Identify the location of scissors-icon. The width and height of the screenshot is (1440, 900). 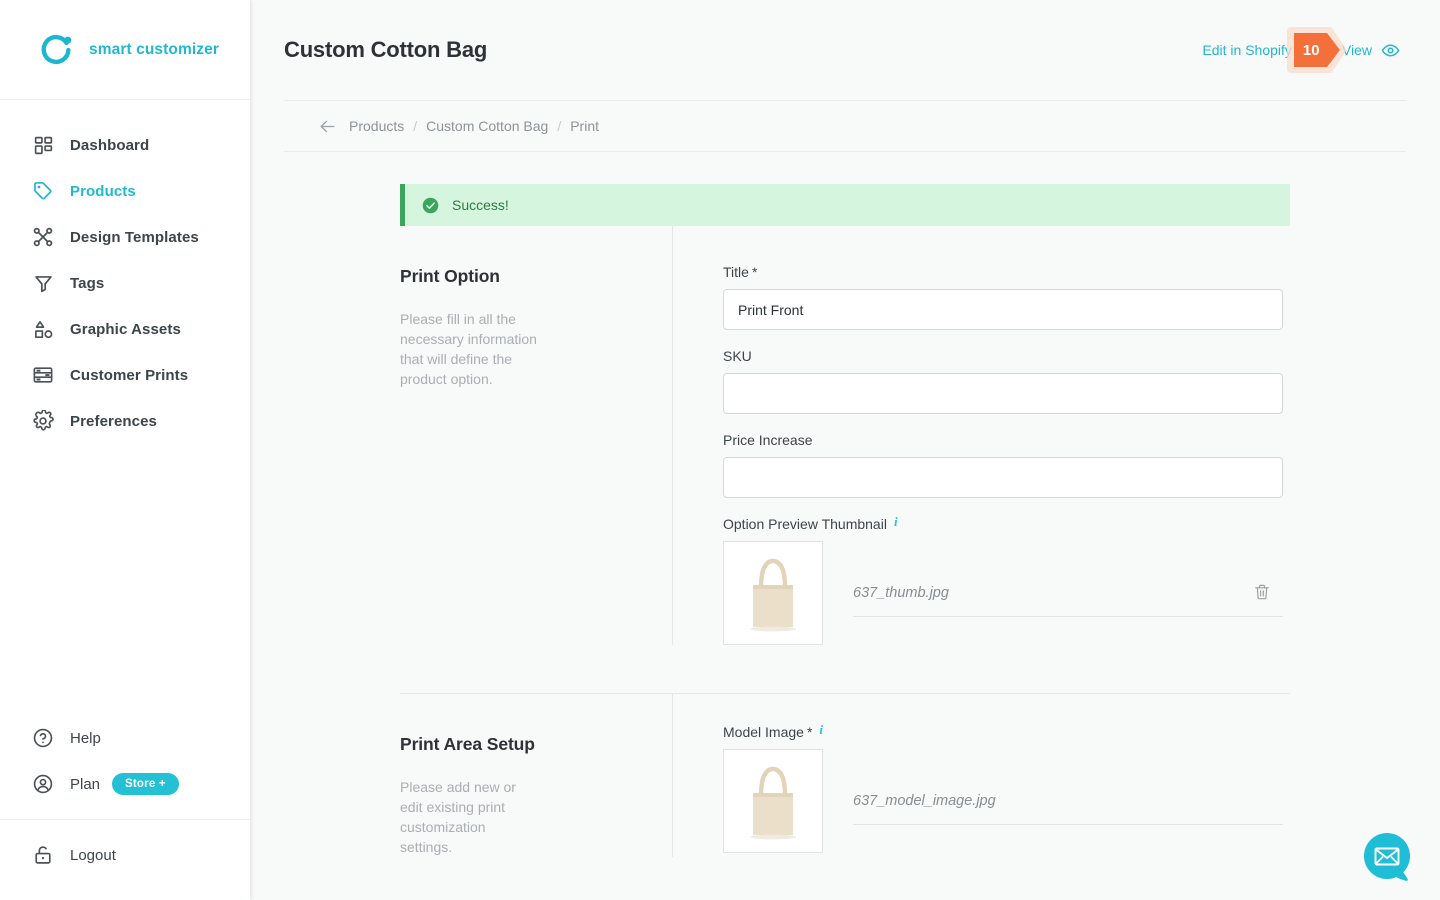
(43, 237).